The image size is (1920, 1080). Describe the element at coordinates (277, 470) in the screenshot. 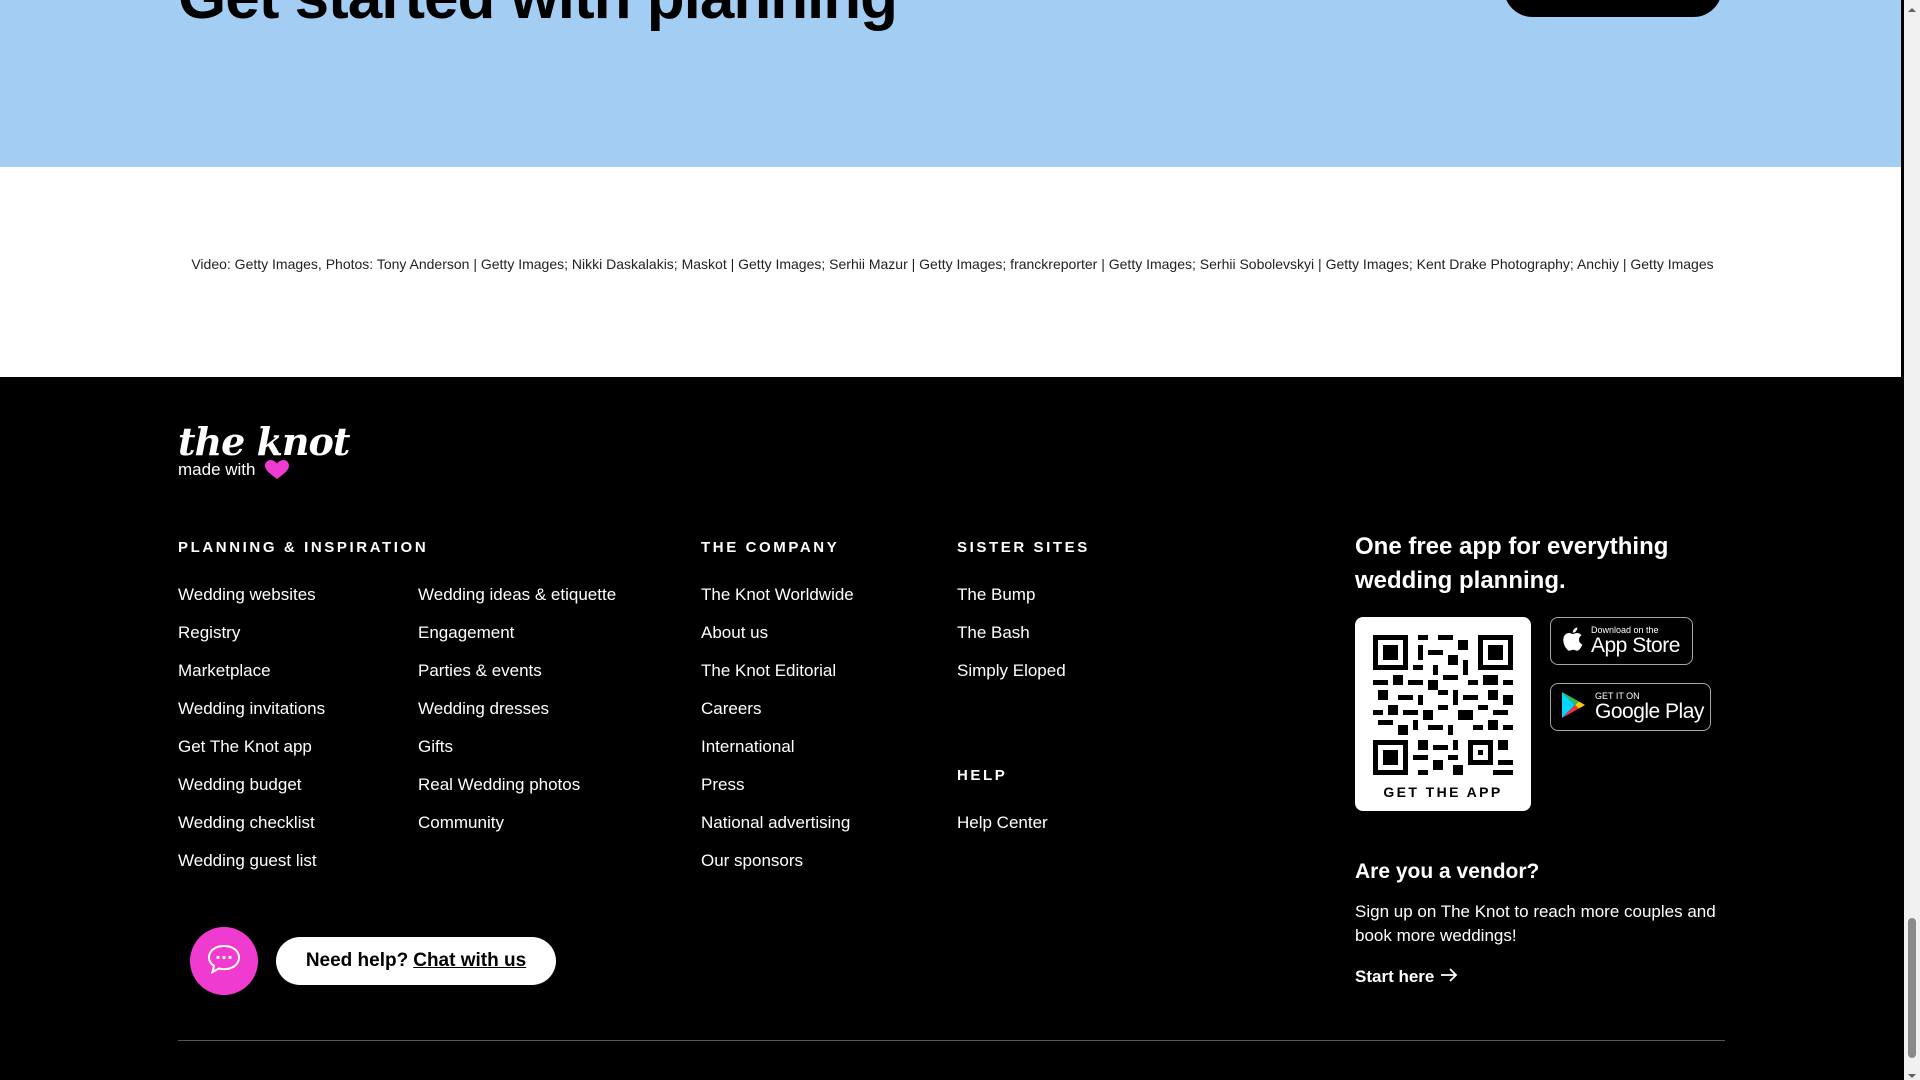

I see `heart-icon` at that location.